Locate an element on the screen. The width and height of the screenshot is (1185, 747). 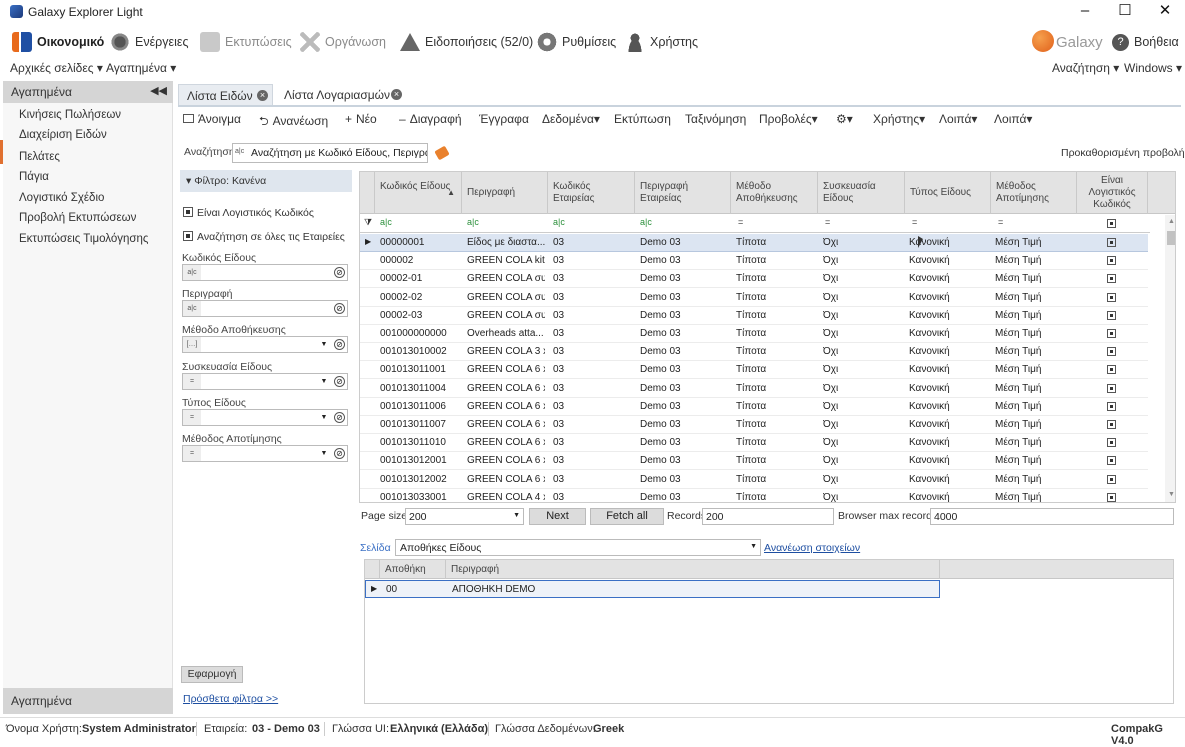
valuation-field: = ▼ ⊘ is located at coordinates (265, 453).